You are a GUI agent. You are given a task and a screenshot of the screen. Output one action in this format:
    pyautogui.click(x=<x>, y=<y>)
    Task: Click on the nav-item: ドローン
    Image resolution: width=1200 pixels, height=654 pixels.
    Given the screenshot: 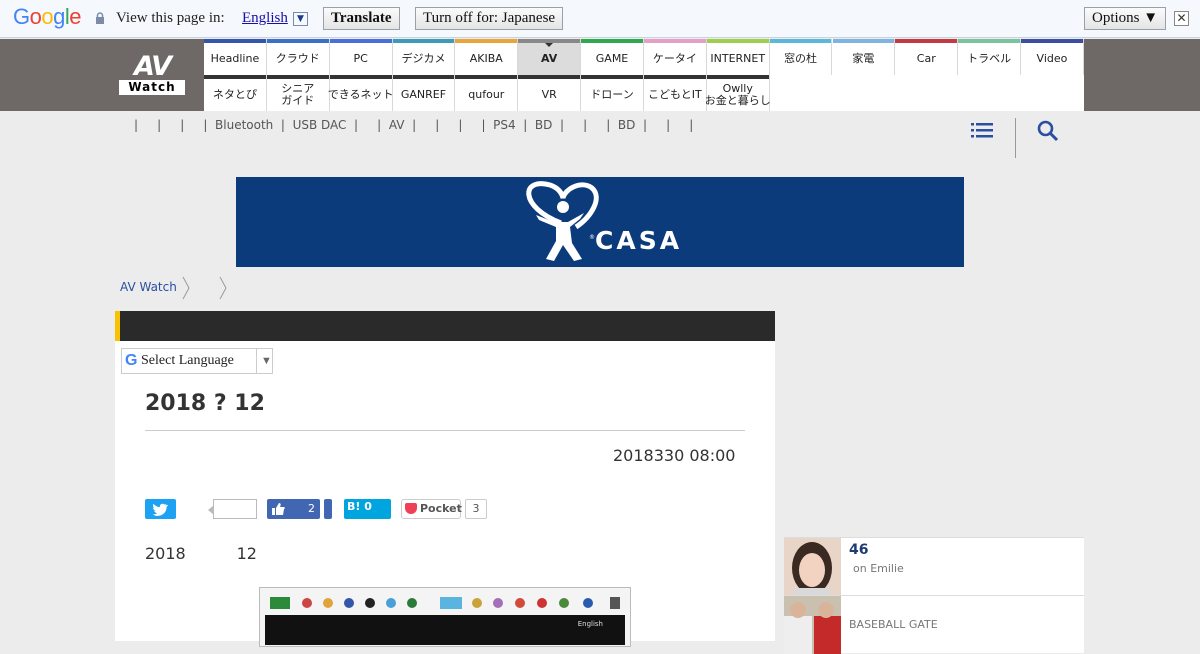 What is the action you would take?
    pyautogui.click(x=612, y=93)
    